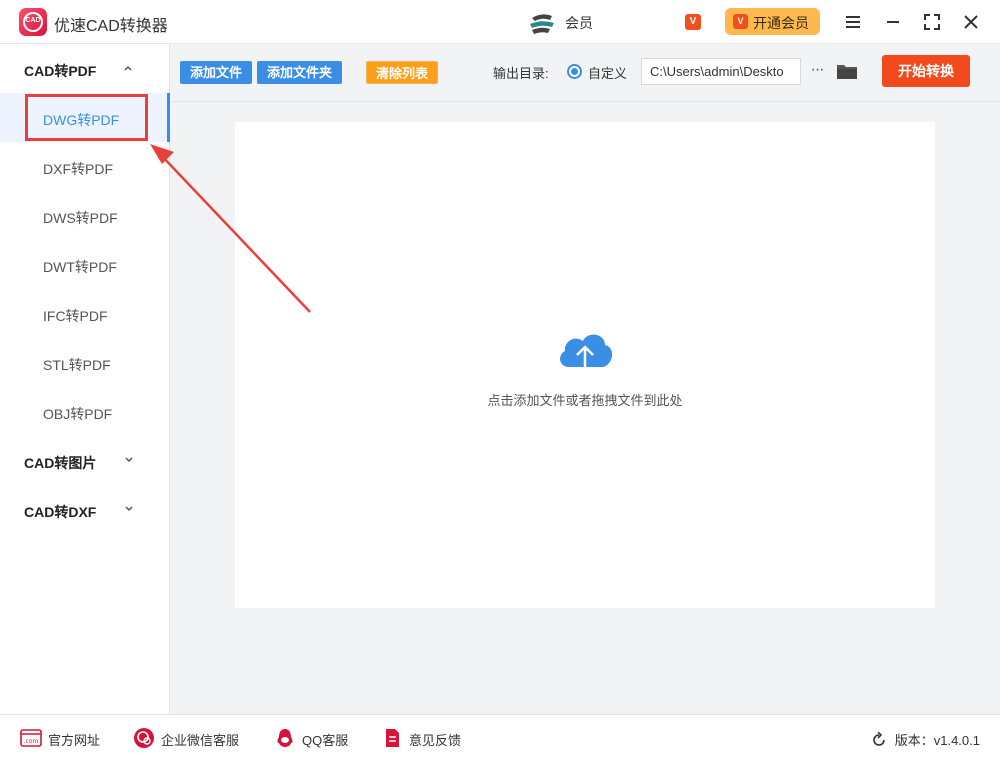 The height and width of the screenshot is (760, 1000). I want to click on custom-dir-radio, so click(574, 71).